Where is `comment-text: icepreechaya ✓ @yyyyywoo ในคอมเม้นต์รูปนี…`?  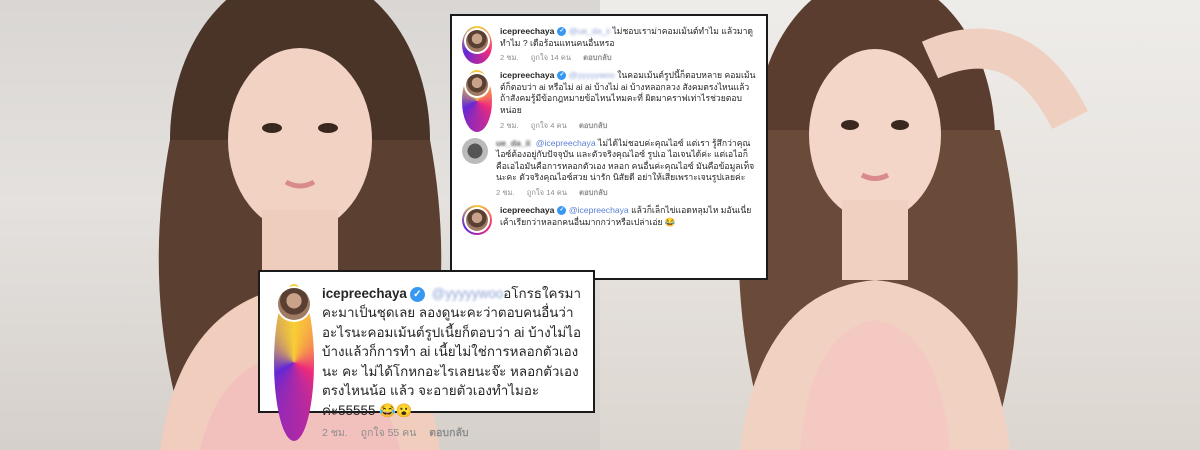
comment-text: icepreechaya ✓ @yyyyywoo ในคอมเม้นต์รูปนี… is located at coordinates (628, 93).